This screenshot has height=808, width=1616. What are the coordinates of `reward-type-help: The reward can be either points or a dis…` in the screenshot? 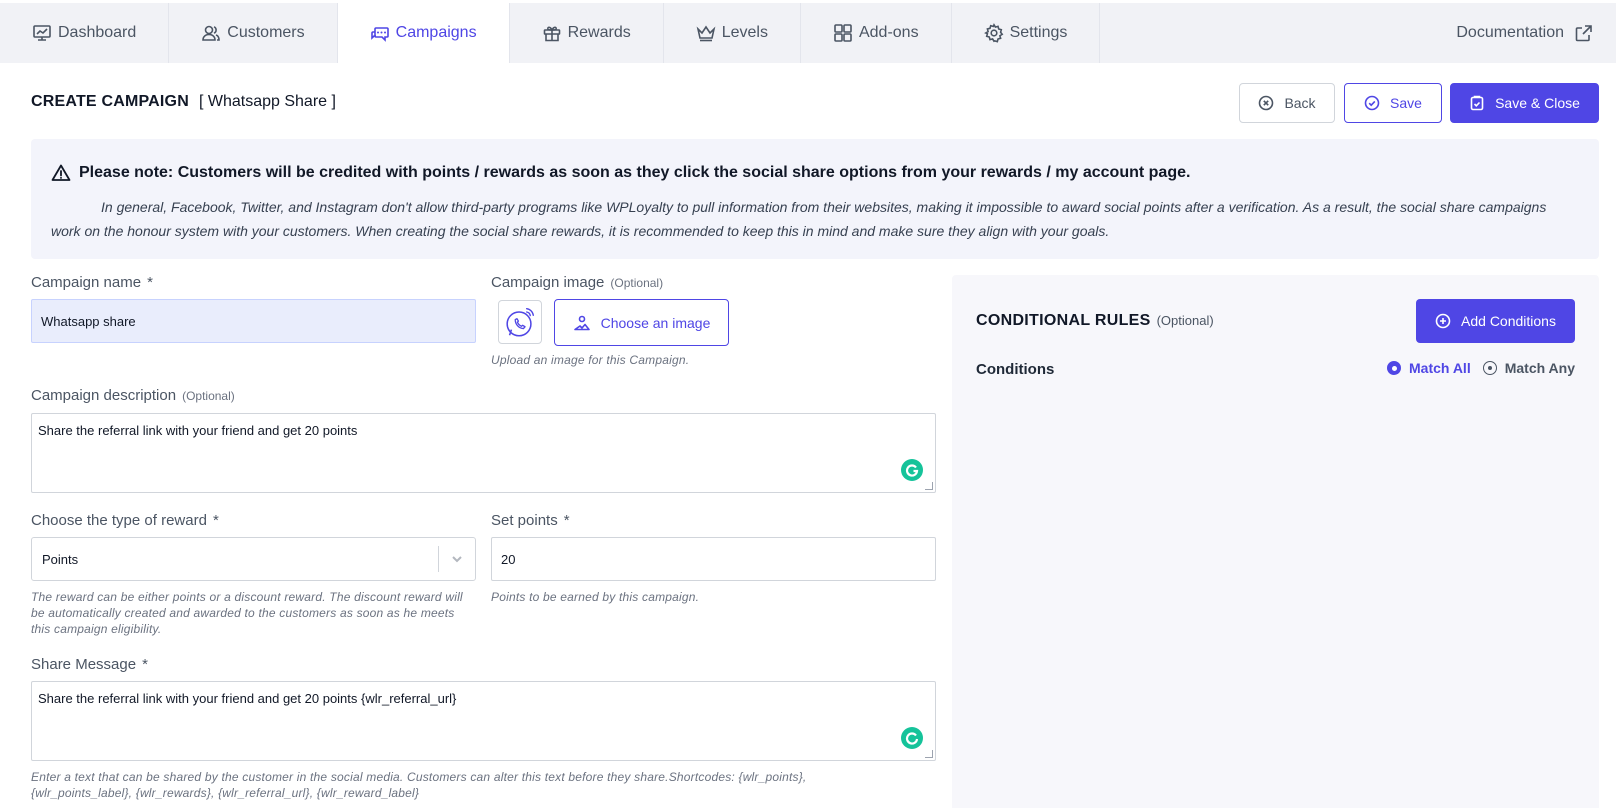 It's located at (247, 613).